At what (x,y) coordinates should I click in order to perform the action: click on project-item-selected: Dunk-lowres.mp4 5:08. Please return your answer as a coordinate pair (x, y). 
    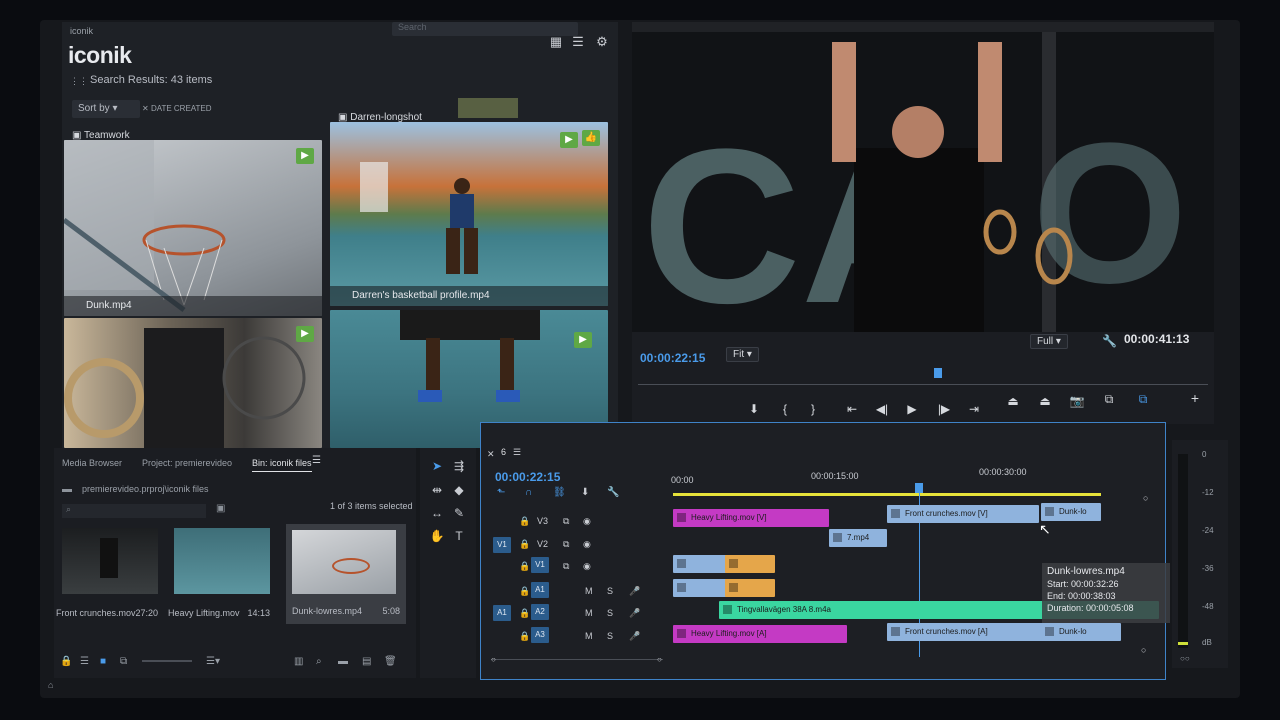
    Looking at the image, I should click on (346, 574).